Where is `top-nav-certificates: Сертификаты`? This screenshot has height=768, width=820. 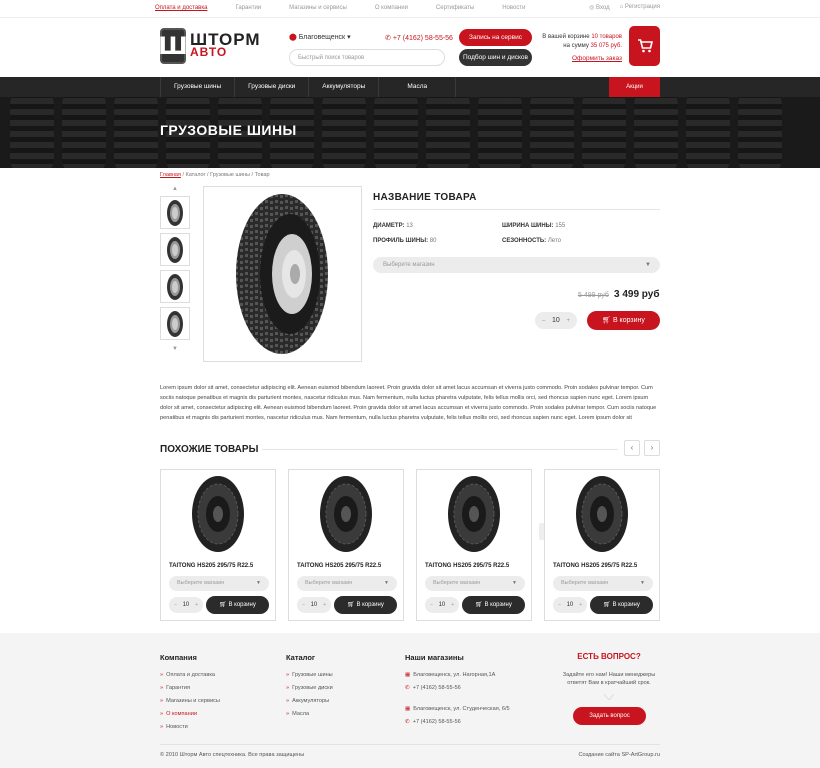
top-nav-certificates: Сертификаты is located at coordinates (455, 8).